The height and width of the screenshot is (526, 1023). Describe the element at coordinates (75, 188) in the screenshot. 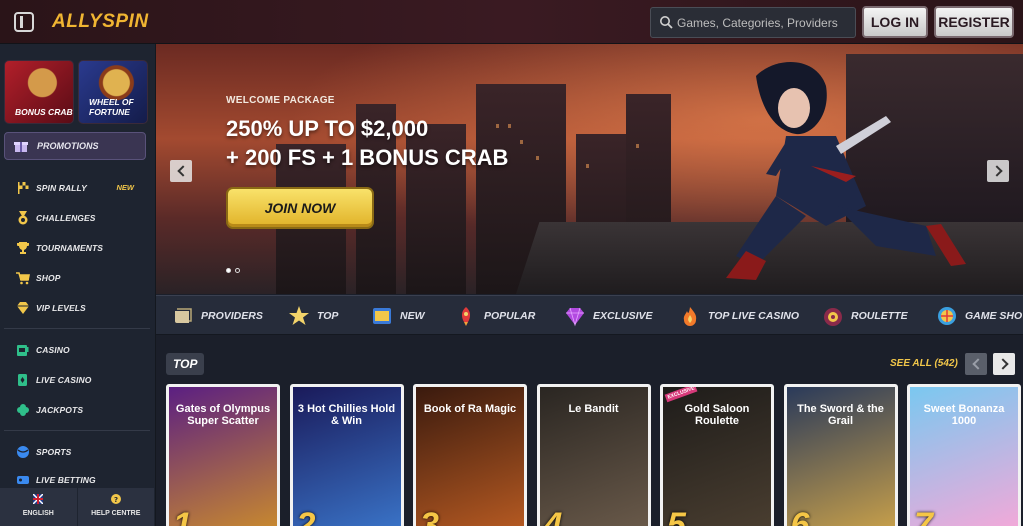

I see `sidebar-item-spin-rally: SPIN RALLY NEW` at that location.